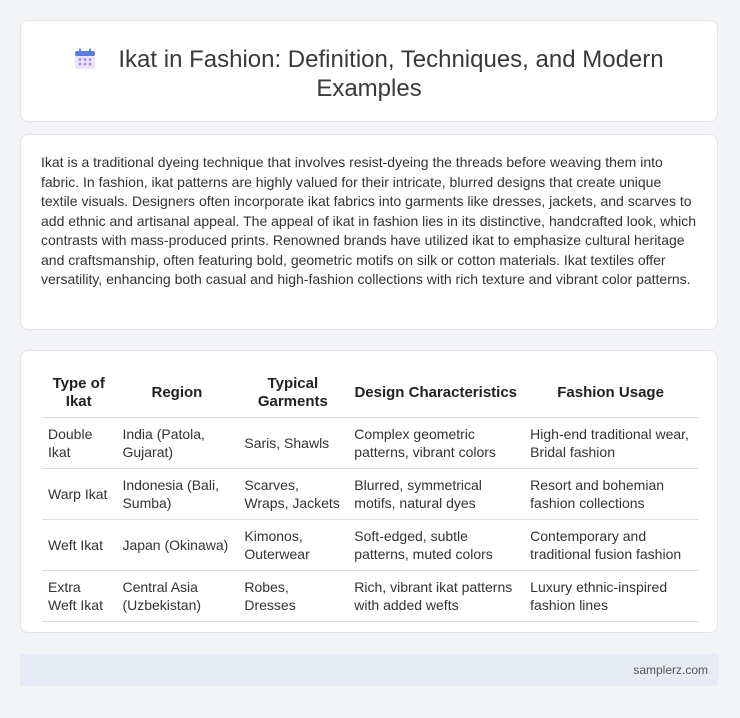 The height and width of the screenshot is (718, 740). I want to click on cell-region: Indonesia (Bali, Sumba), so click(177, 494).